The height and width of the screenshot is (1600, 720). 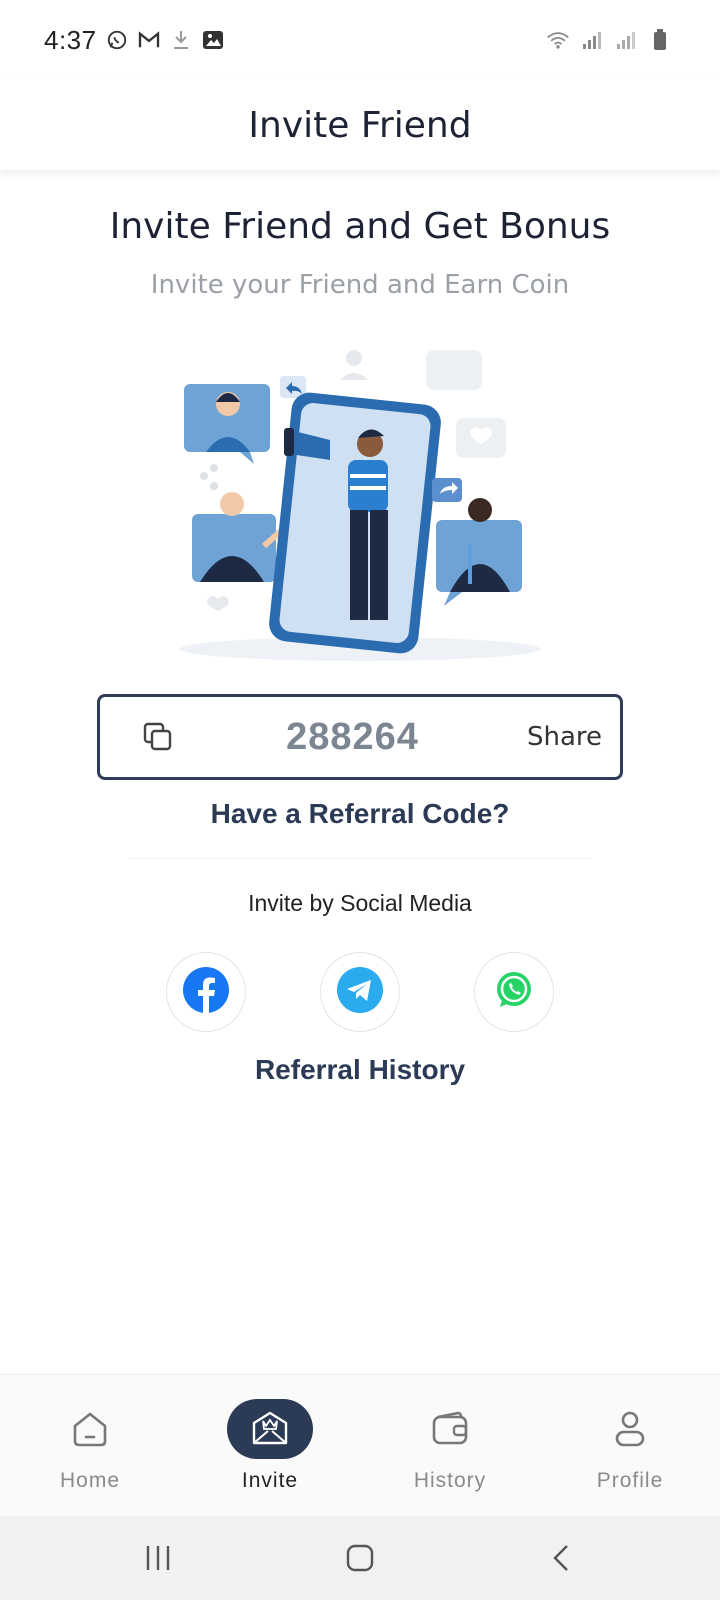 I want to click on nav-home: Home, so click(x=90, y=1446).